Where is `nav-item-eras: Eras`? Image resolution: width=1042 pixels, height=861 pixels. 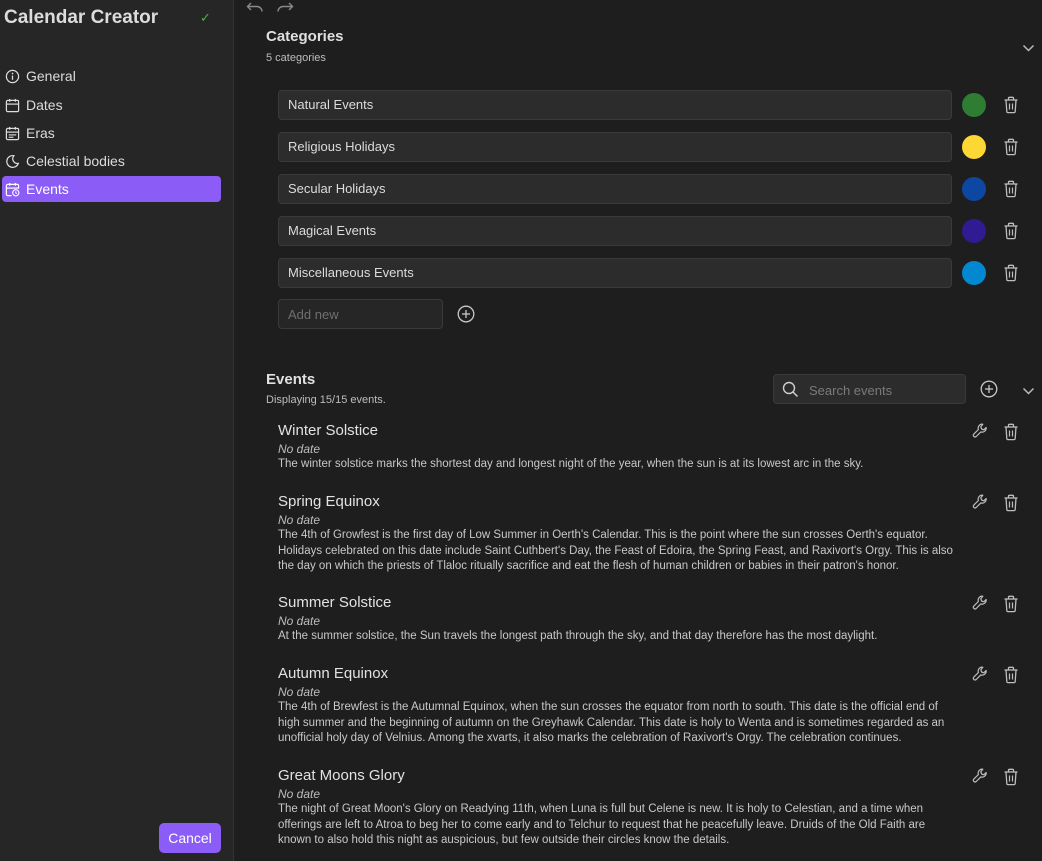
nav-item-eras: Eras is located at coordinates (111, 133).